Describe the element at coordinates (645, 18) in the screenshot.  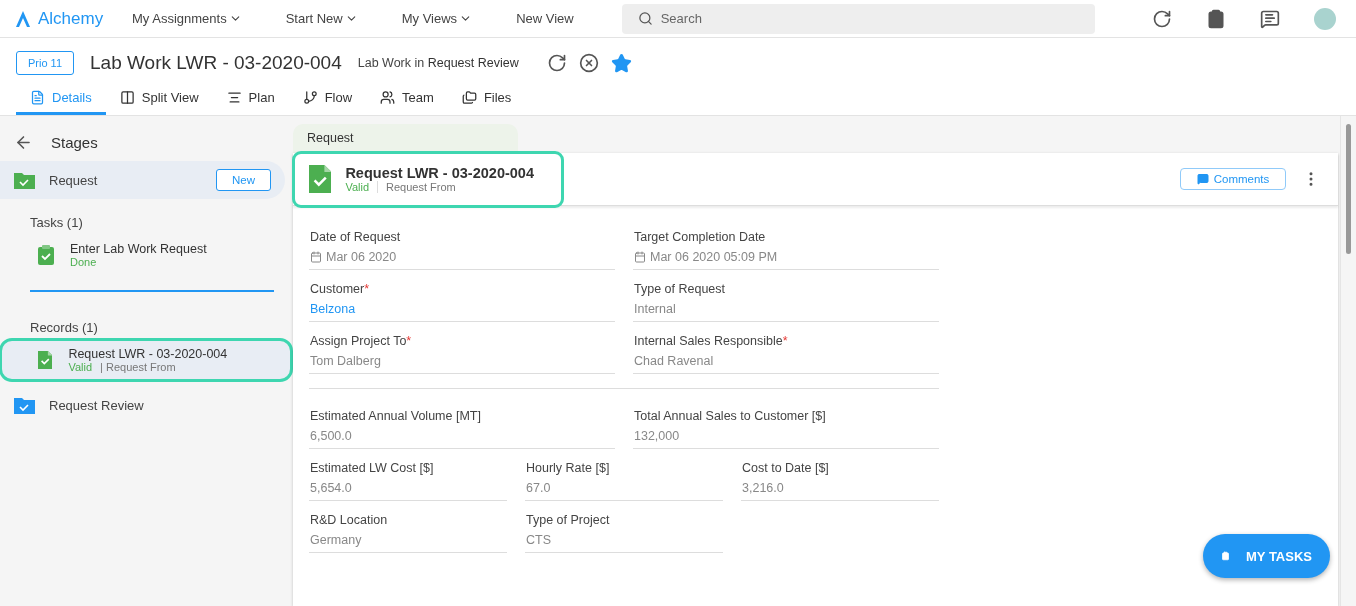
I see `search-icon` at that location.